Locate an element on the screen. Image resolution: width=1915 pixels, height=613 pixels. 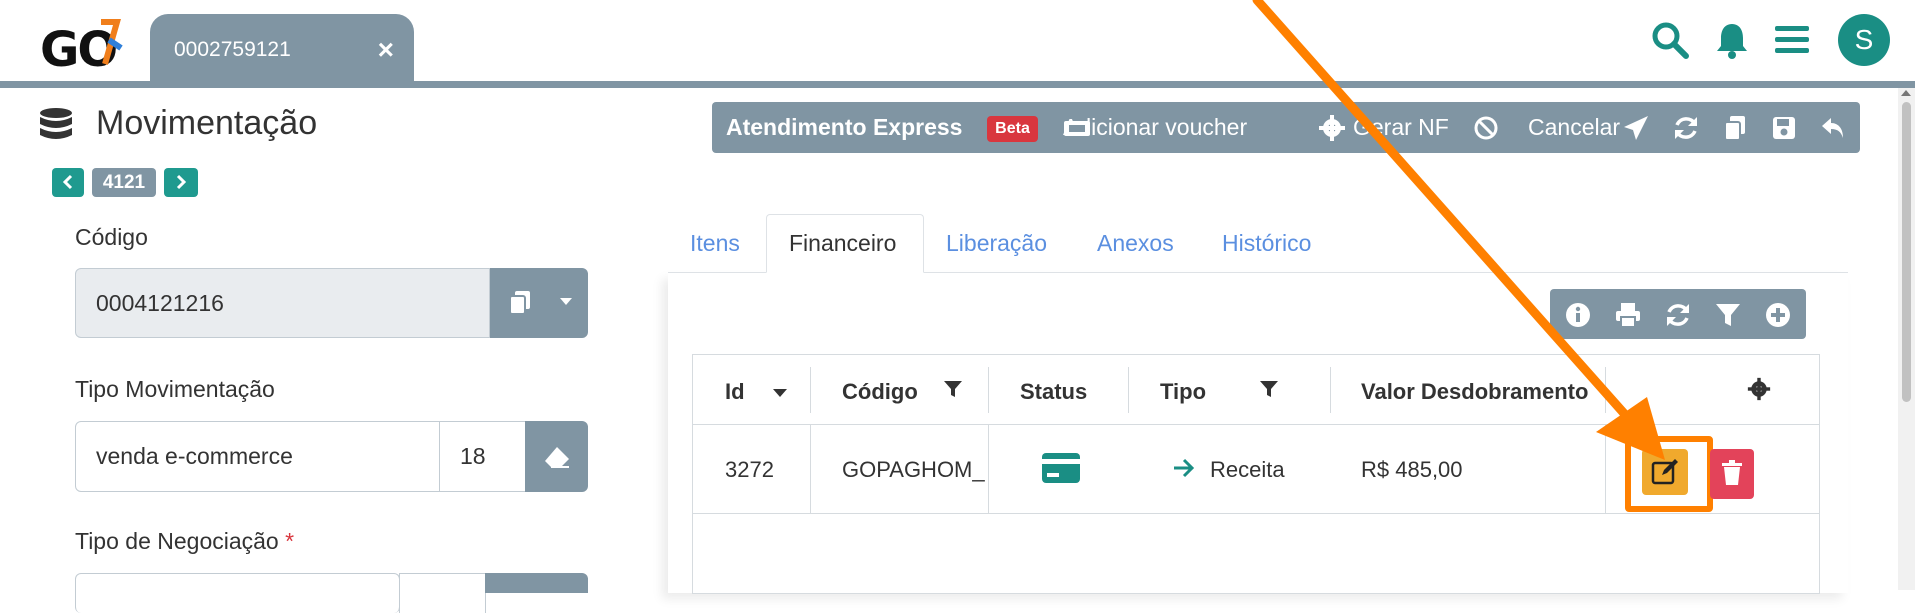
tab-label: 0002759121 is located at coordinates (232, 49).